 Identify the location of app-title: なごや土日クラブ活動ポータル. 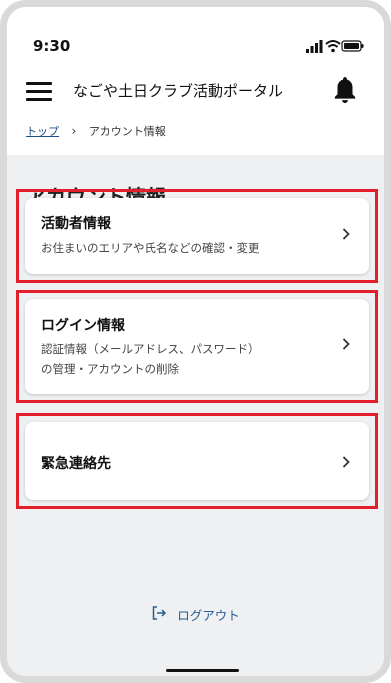
(178, 91).